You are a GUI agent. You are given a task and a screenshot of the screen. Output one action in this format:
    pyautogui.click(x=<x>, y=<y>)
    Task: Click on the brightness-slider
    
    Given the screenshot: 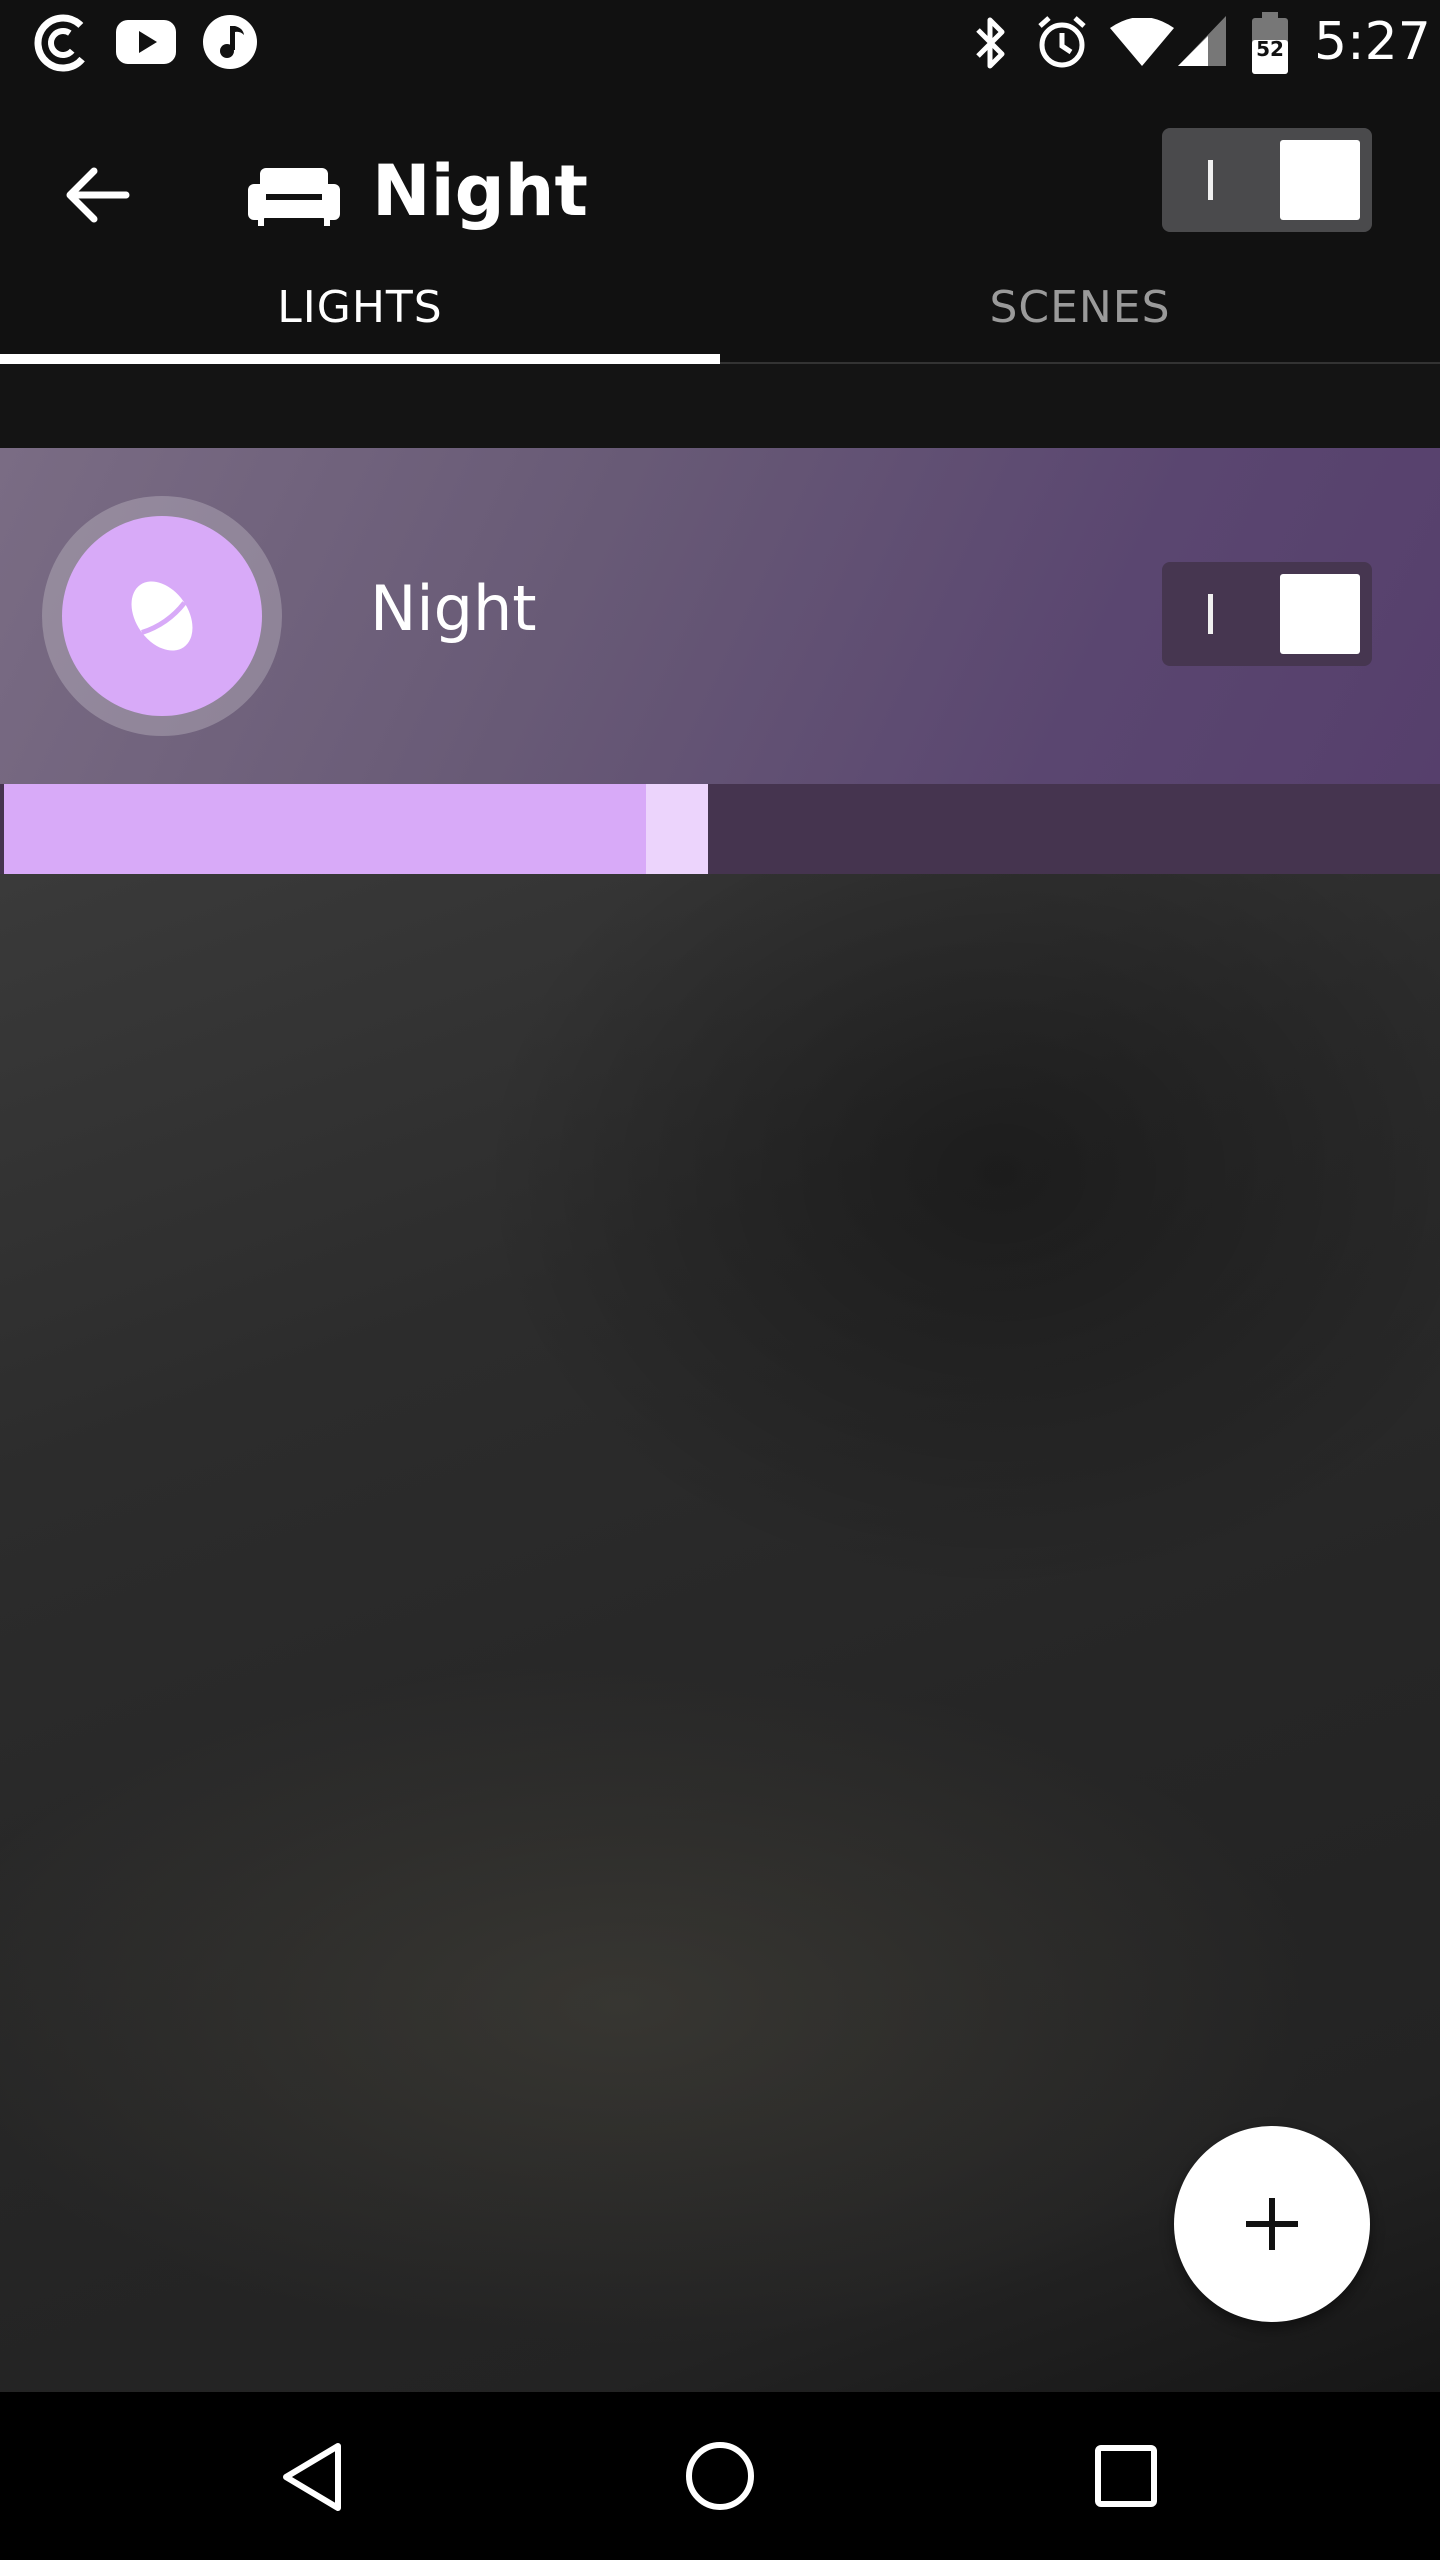 What is the action you would take?
    pyautogui.click(x=720, y=829)
    